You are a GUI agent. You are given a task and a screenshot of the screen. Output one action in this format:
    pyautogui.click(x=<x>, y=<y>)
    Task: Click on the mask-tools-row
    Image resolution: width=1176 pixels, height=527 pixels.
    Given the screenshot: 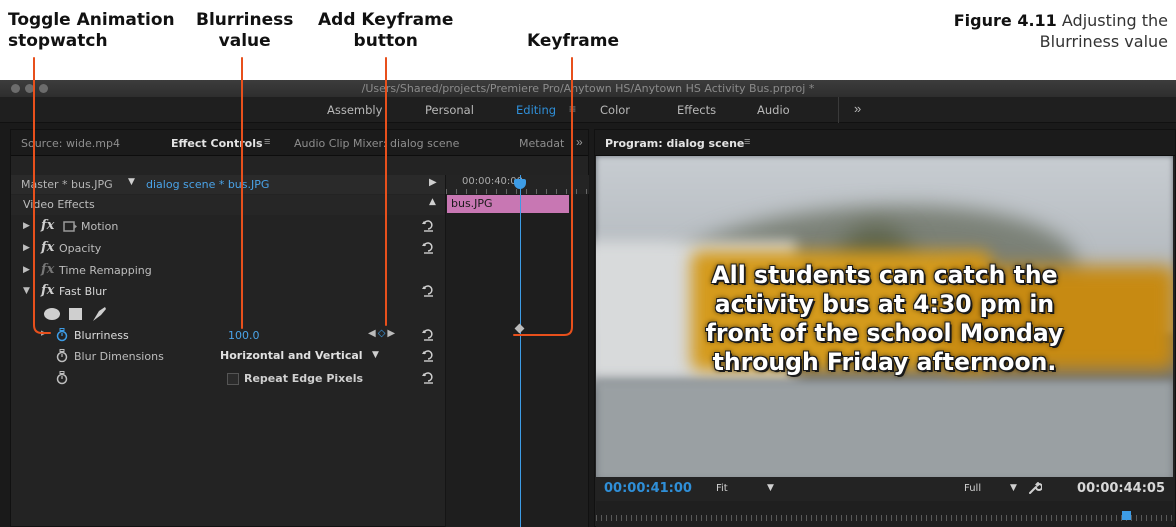 What is the action you would take?
    pyautogui.click(x=228, y=314)
    